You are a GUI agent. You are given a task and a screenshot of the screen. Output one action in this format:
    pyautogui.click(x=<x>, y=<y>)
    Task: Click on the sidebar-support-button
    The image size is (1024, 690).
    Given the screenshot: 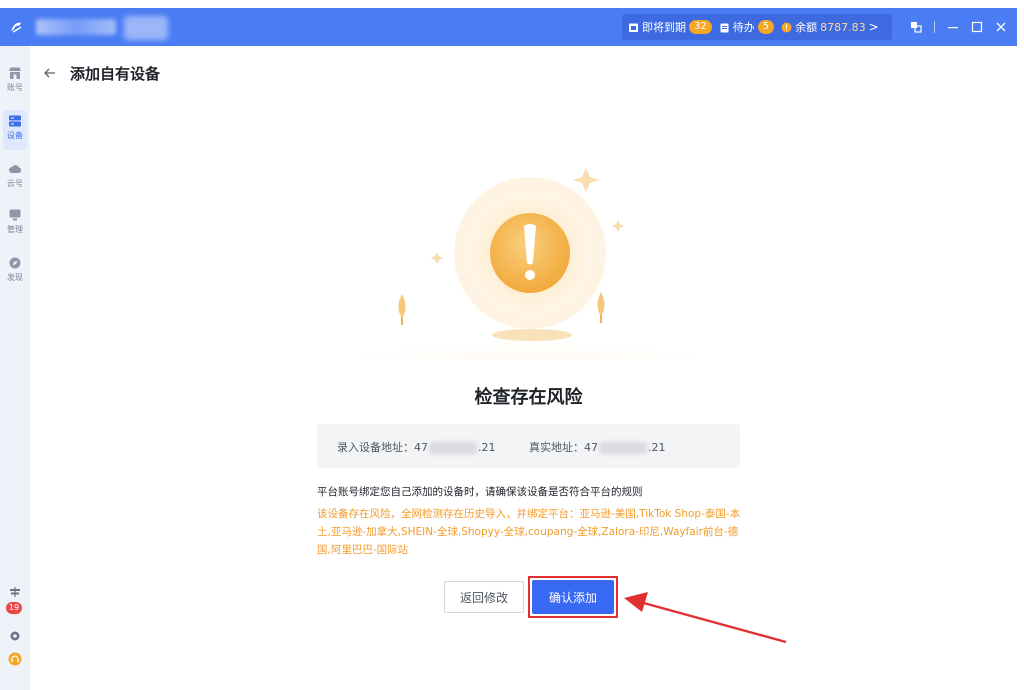 What is the action you would take?
    pyautogui.click(x=15, y=659)
    